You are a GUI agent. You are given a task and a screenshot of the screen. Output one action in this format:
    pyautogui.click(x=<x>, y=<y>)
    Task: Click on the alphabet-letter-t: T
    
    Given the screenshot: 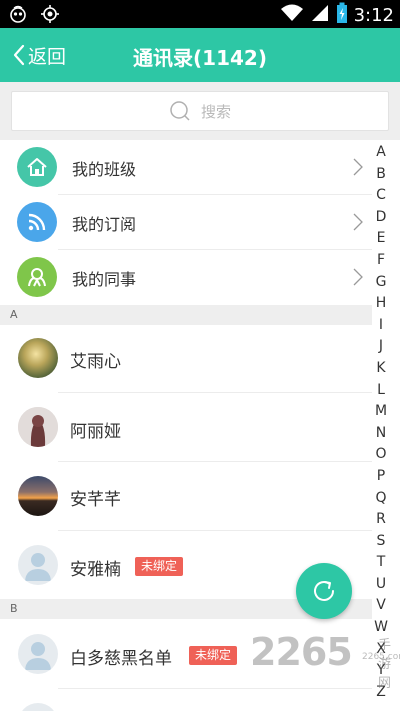 What is the action you would take?
    pyautogui.click(x=381, y=563)
    